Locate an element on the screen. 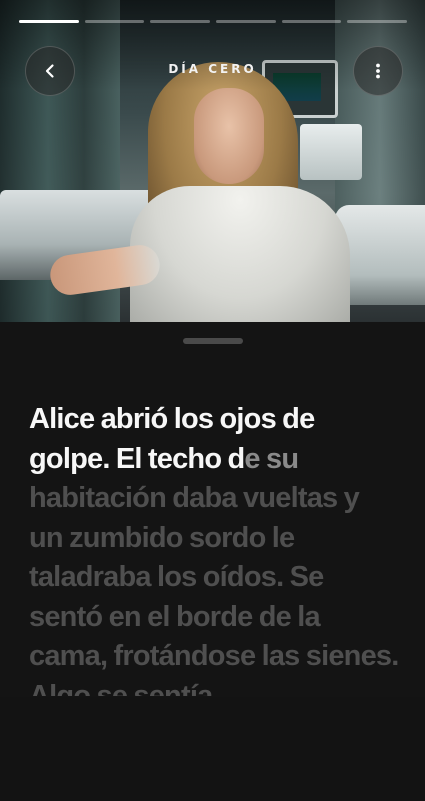 This screenshot has height=801, width=425. more-vertical-icon is located at coordinates (378, 71).